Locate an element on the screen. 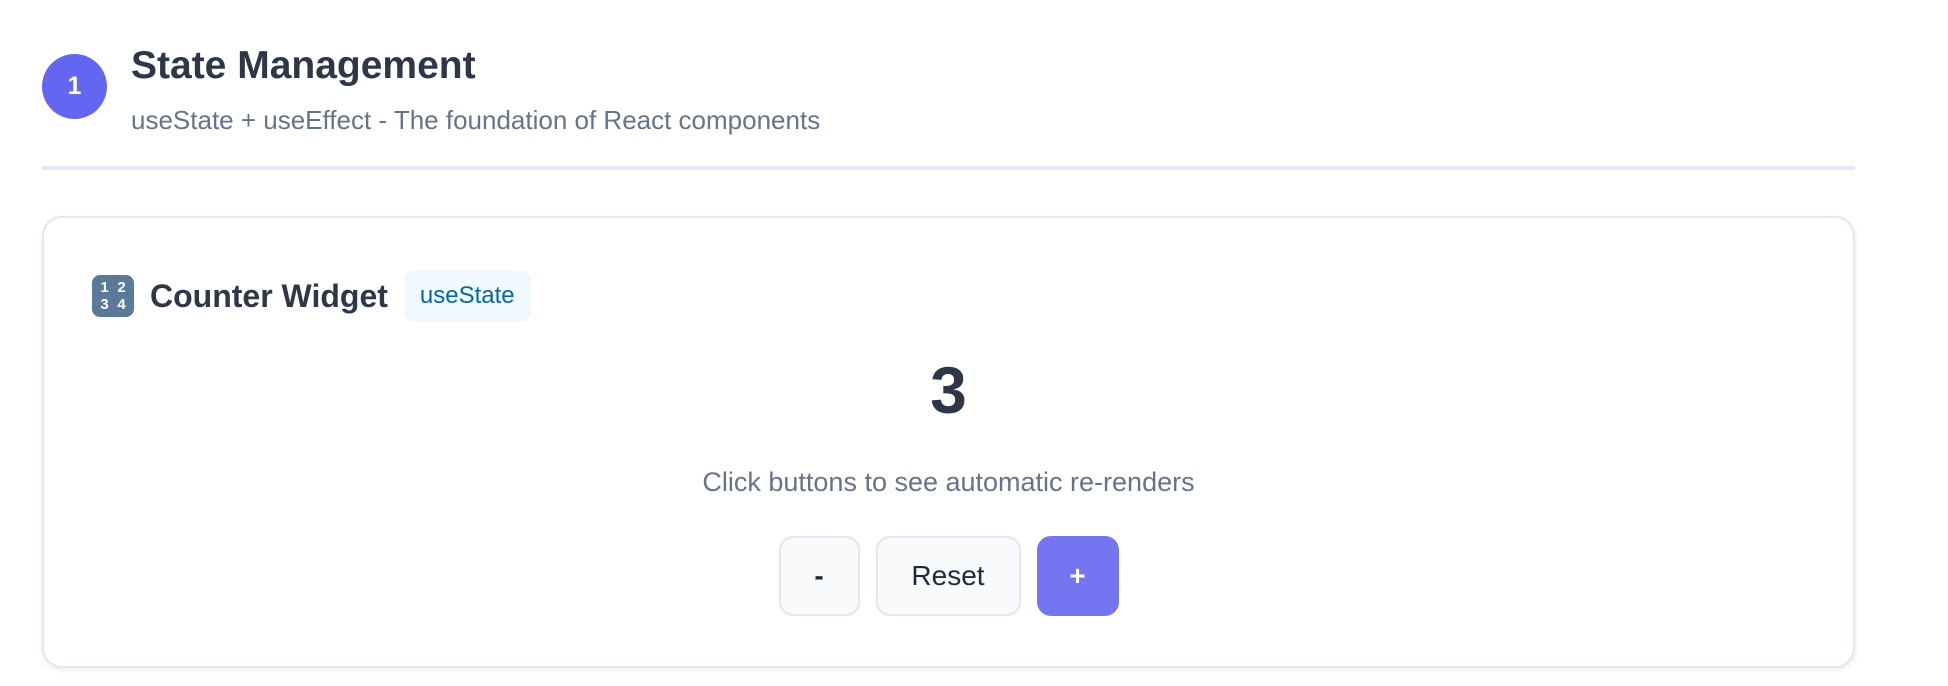 Image resolution: width=1948 pixels, height=686 pixels. icon-digit: 2 is located at coordinates (121, 287).